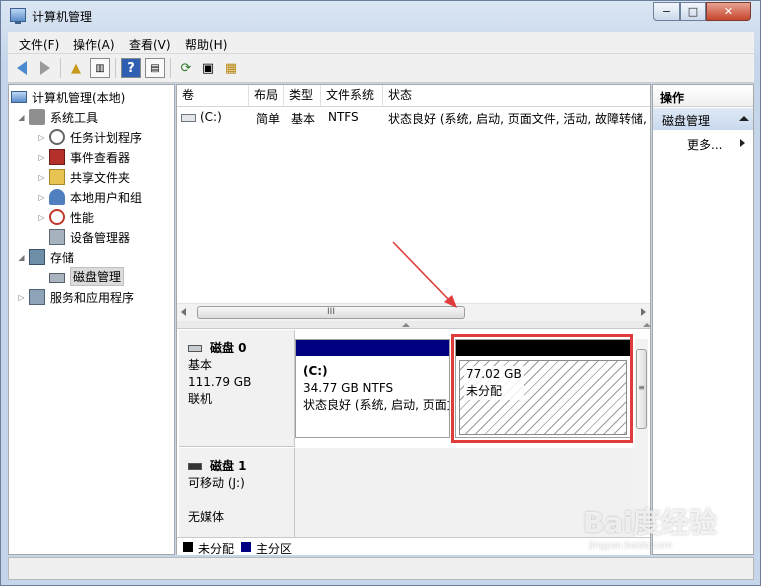 The width and height of the screenshot is (761, 586). I want to click on volume-layout: 简单, so click(268, 119).